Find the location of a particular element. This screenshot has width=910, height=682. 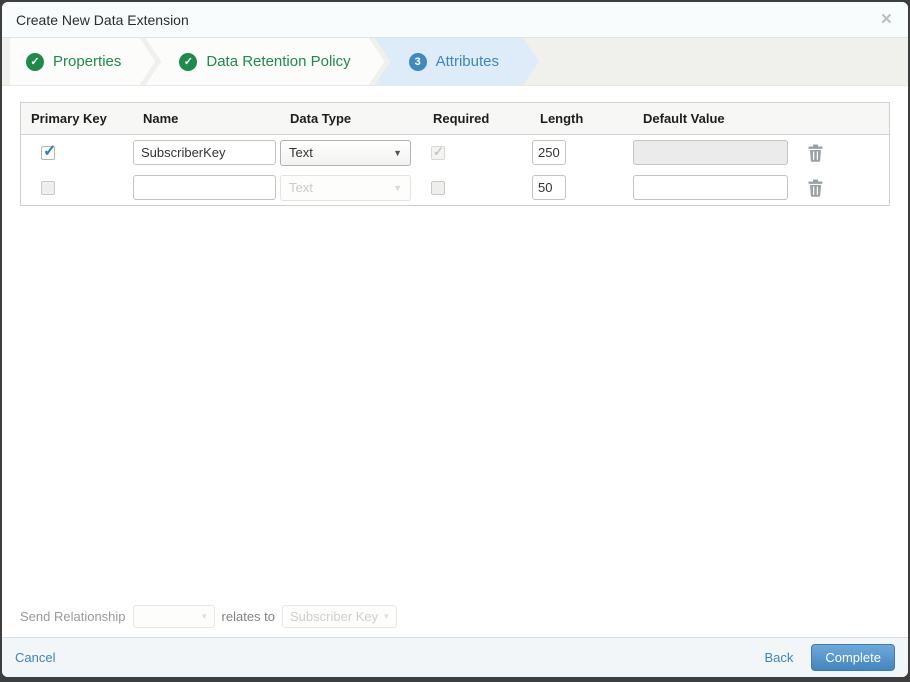

modal-title-bar: Create New Data Extension × is located at coordinates (455, 20).